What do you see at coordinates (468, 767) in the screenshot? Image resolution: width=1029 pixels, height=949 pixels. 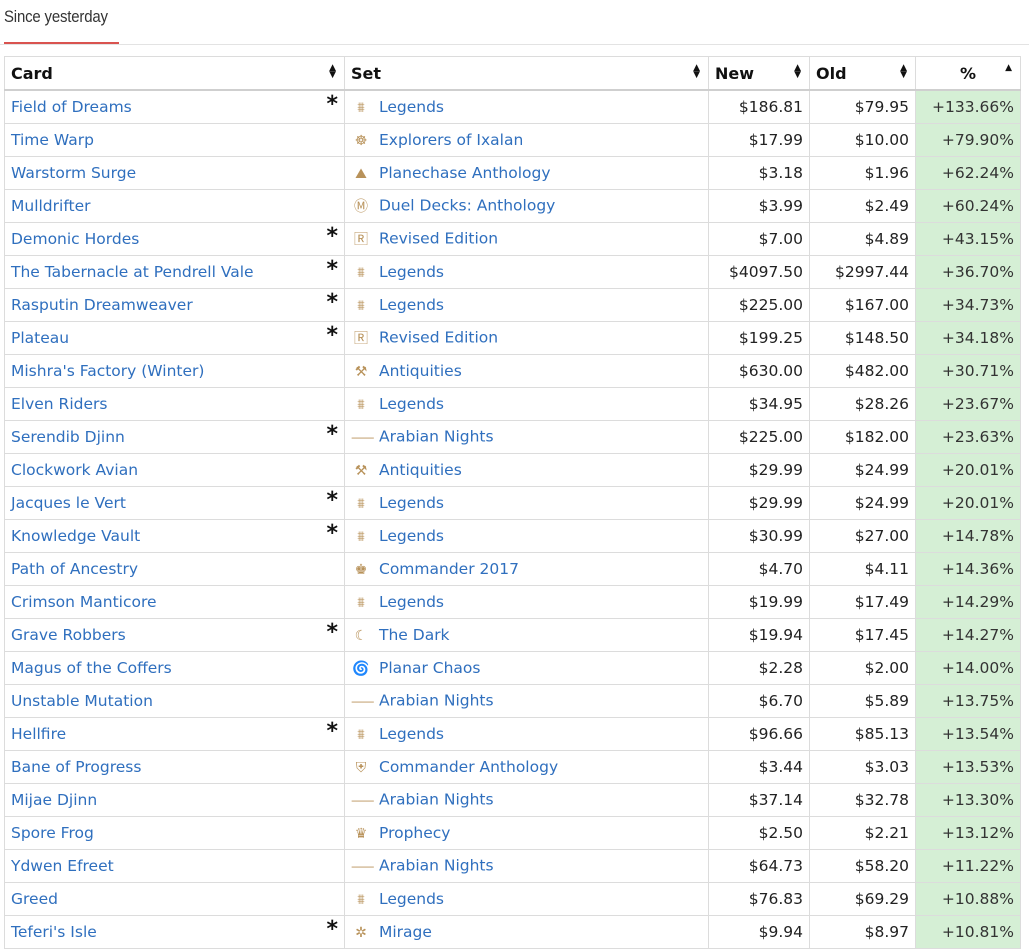 I see `set-link: Commander Anthology` at bounding box center [468, 767].